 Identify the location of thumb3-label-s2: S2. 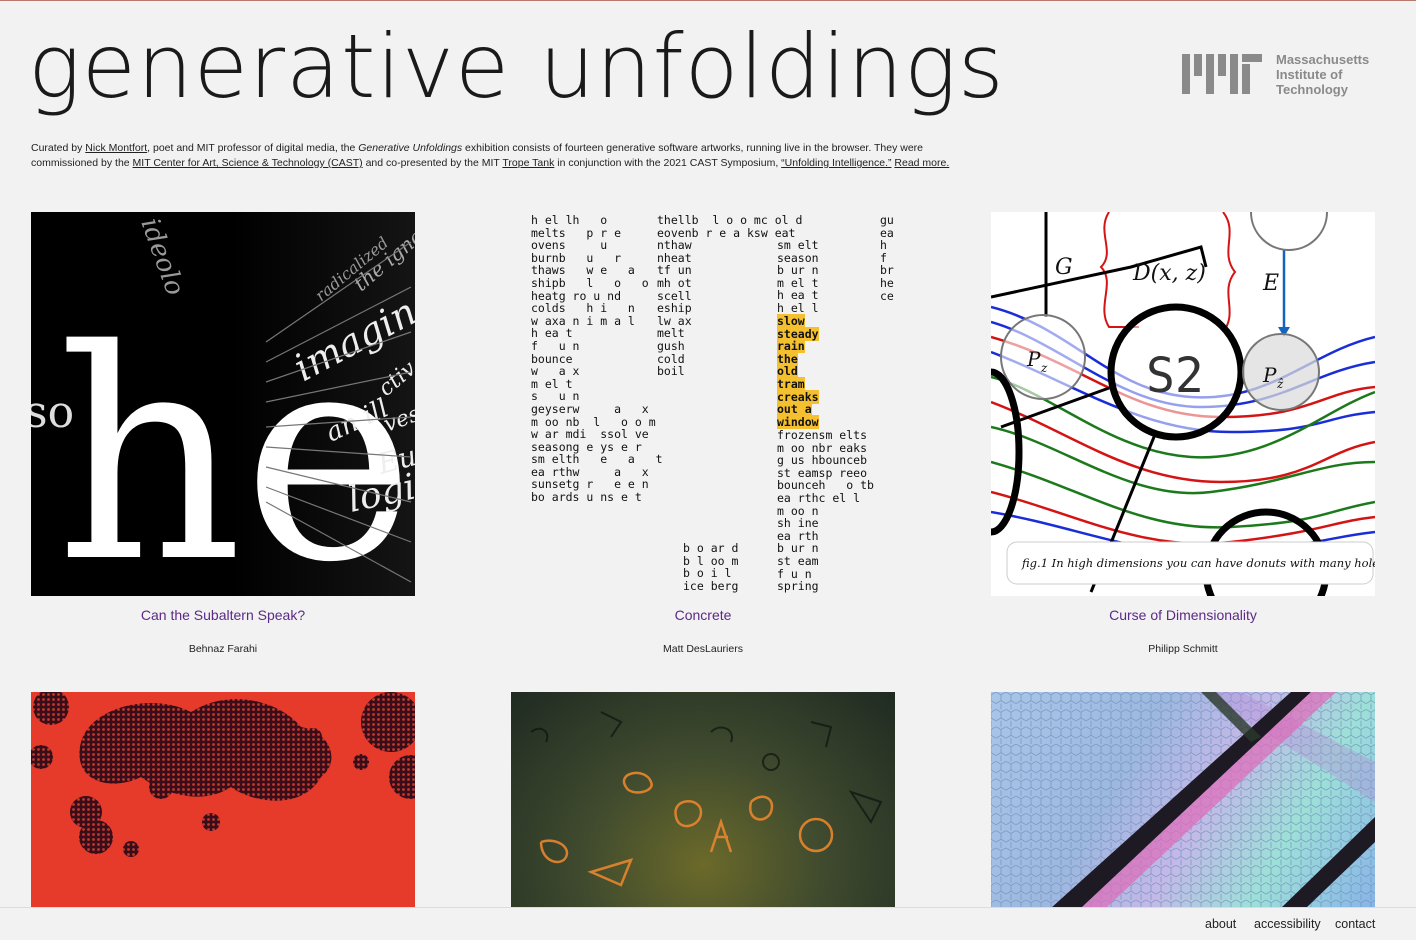
(1175, 376).